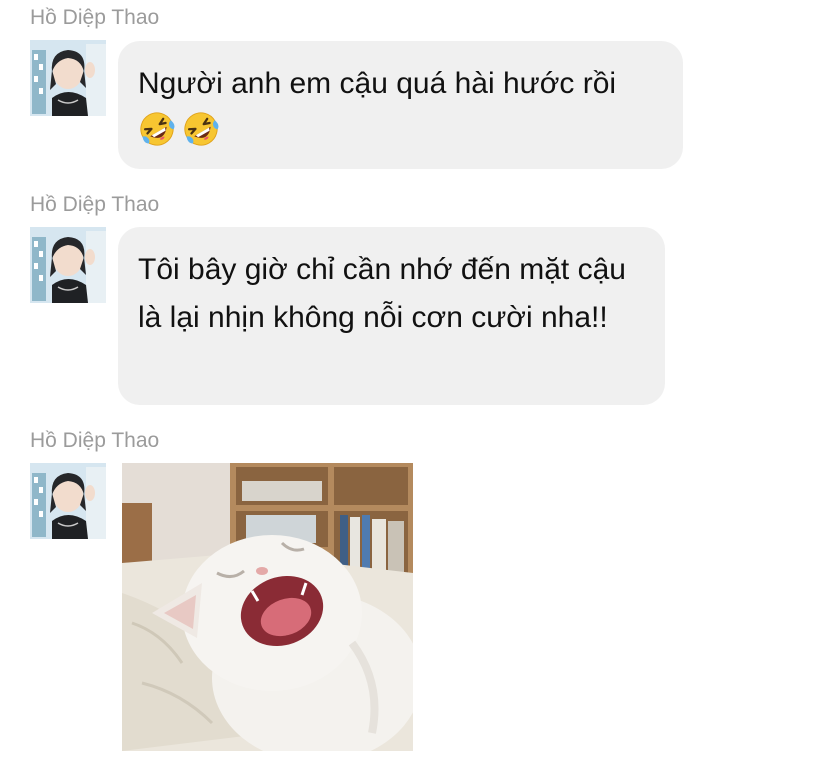 The width and height of the screenshot is (828, 765). I want to click on laughing-cat-photo, so click(267, 607).